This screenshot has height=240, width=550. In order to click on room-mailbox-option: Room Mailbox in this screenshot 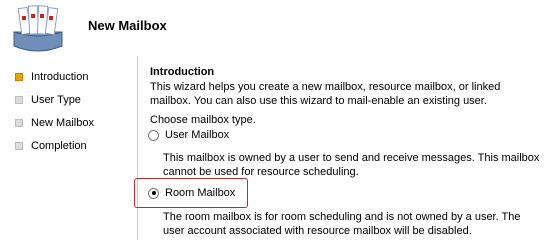, I will do `click(191, 193)`.